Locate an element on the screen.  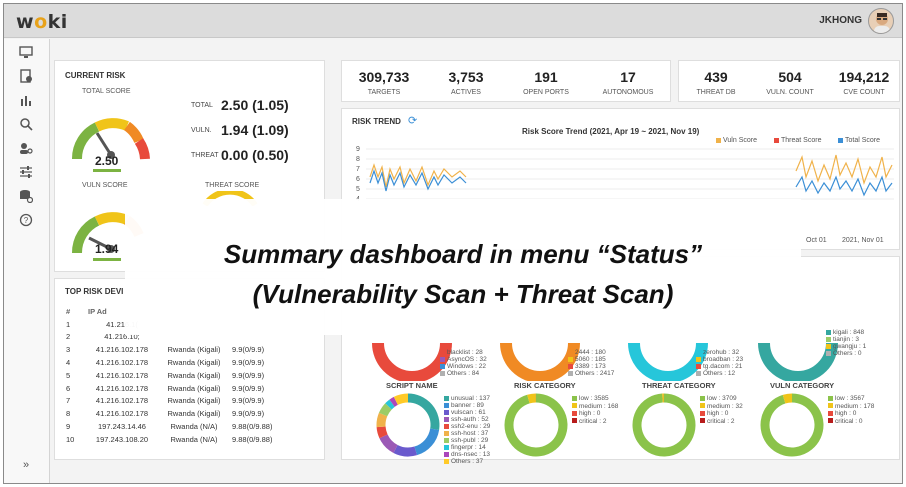
legend-item: critical : 0 is located at coordinates (845, 421).